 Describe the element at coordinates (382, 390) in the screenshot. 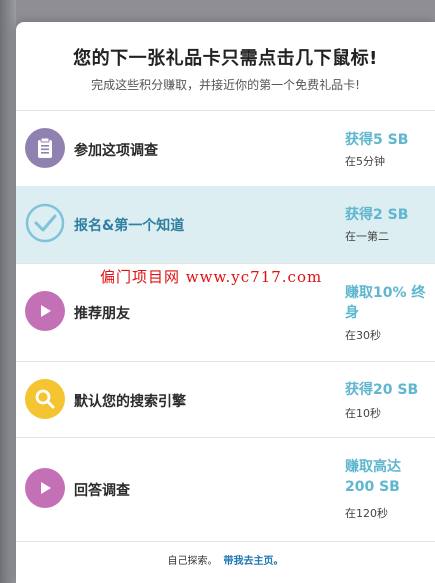

I see `offer-reward: 获得20 SB` at that location.